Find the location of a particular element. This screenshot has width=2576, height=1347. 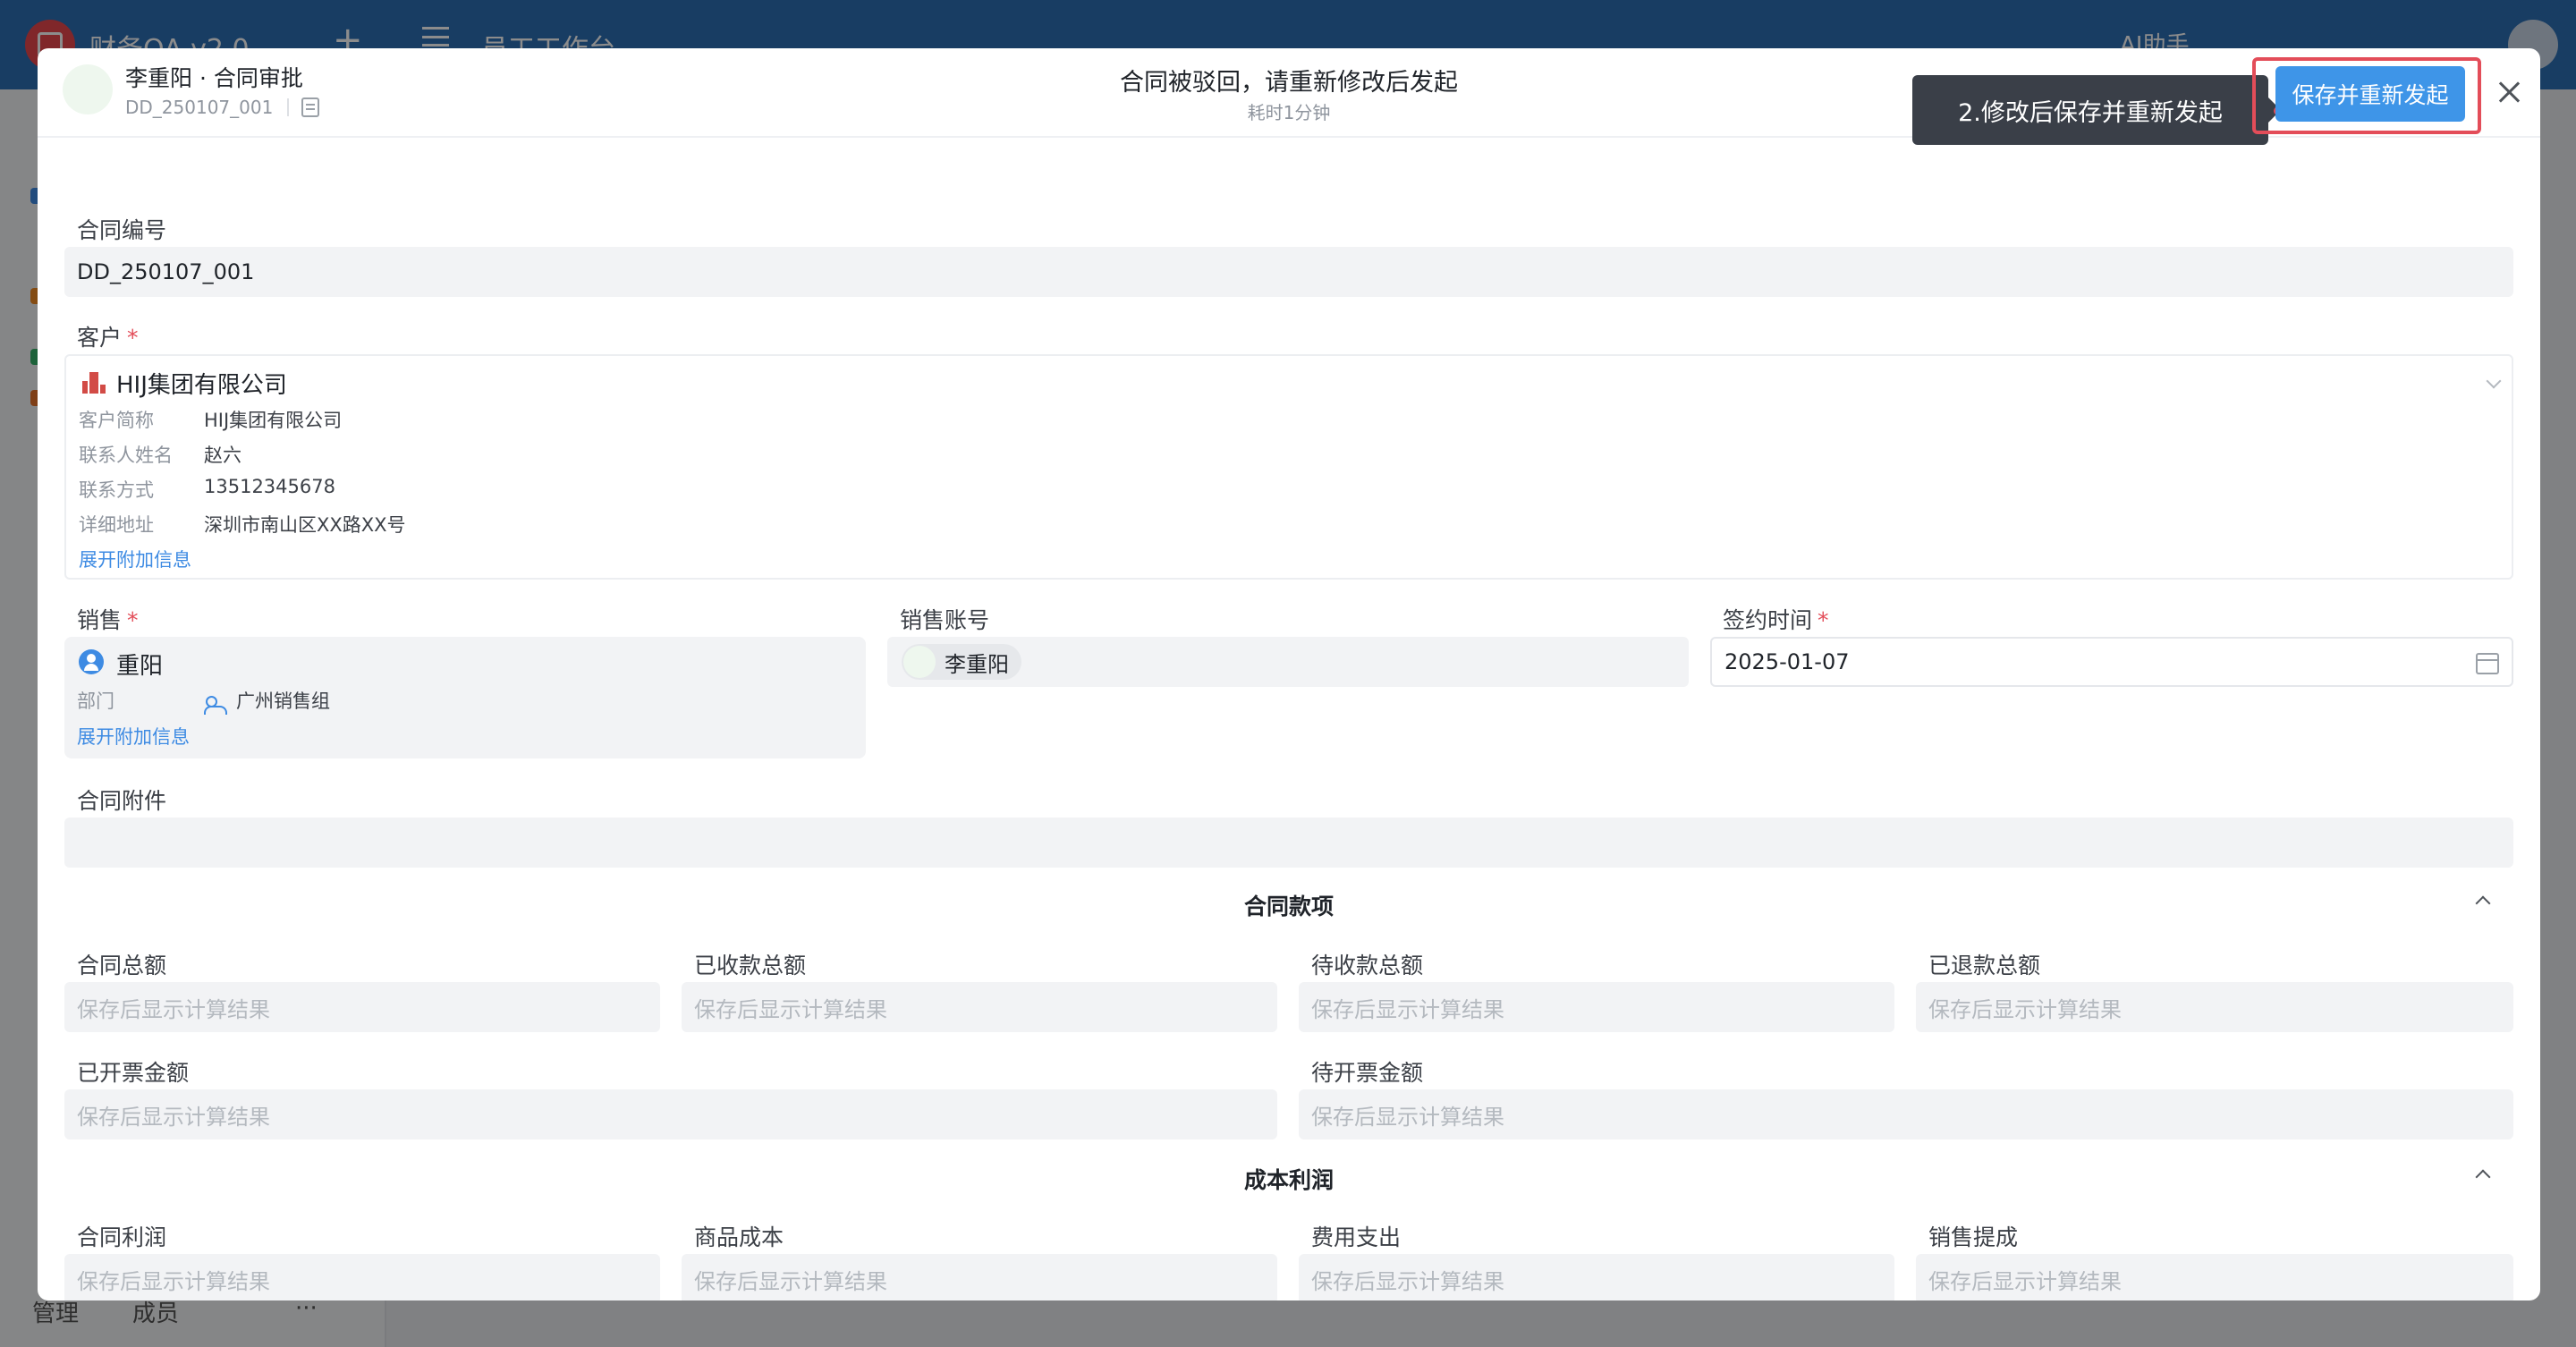

field-label: 合同总额 is located at coordinates (122, 965).